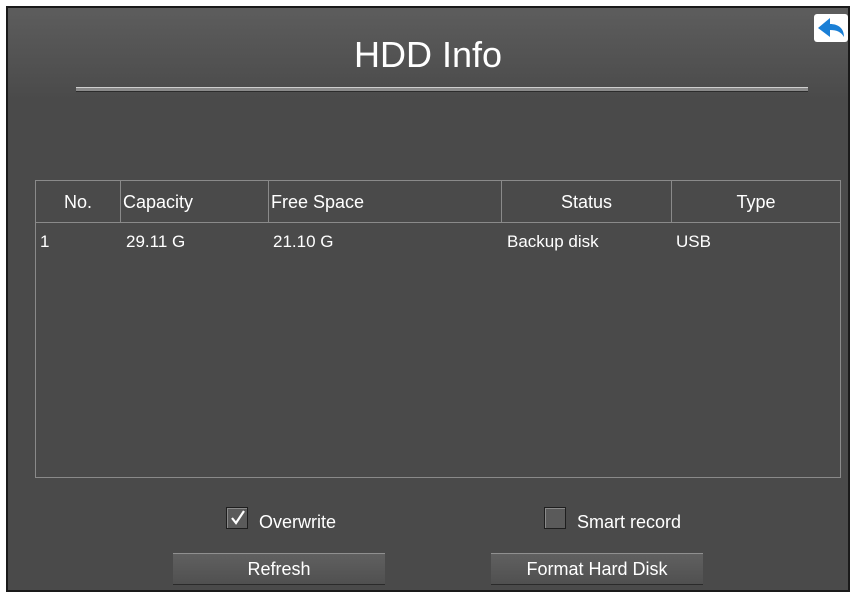  I want to click on table-header: No. Capacity Free Space Status Type, so click(438, 202).